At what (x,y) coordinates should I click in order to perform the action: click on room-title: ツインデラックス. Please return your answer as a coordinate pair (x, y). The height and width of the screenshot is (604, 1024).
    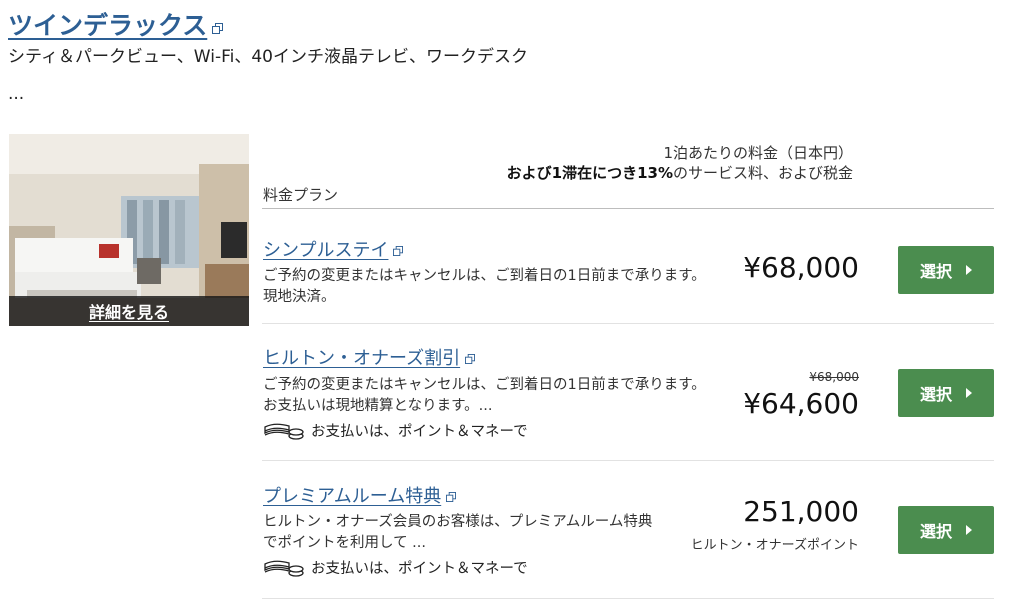
    Looking at the image, I should click on (108, 25).